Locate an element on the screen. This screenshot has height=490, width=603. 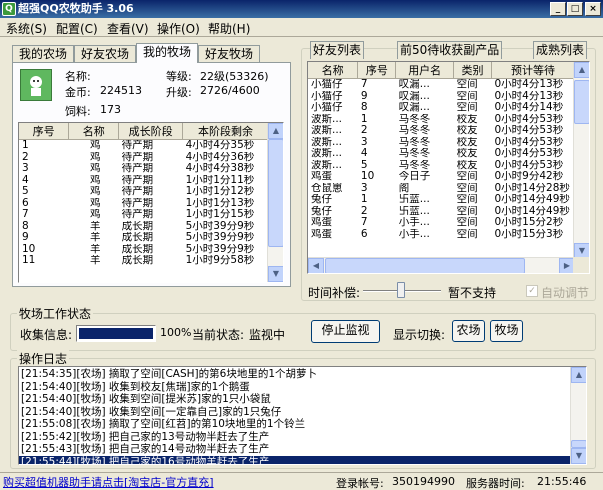
tab-friend-list: 好友列表 is located at coordinates (337, 50).